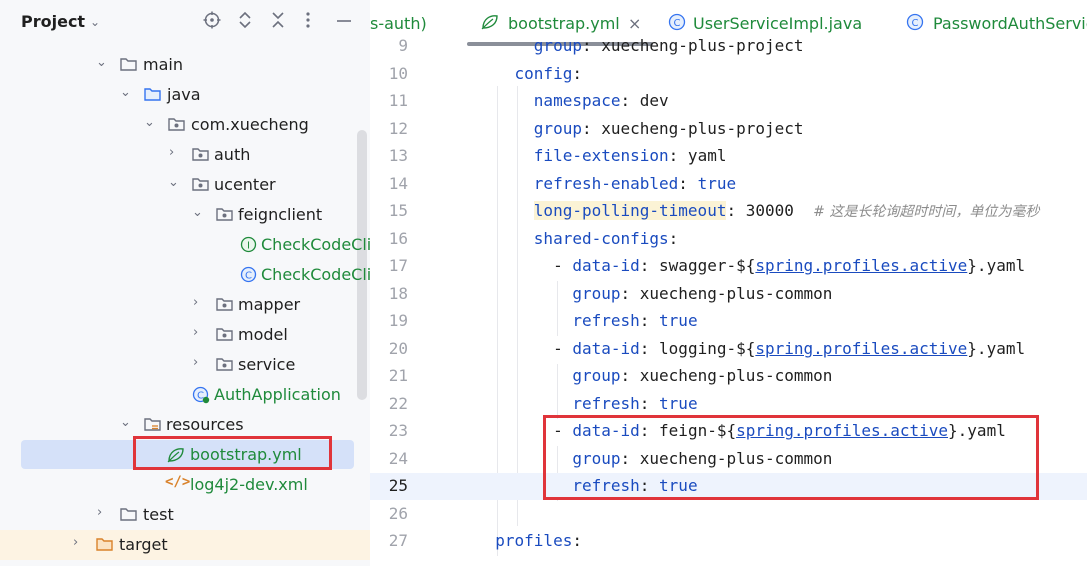 The height and width of the screenshot is (566, 1087). I want to click on line-number: 14, so click(398, 183).